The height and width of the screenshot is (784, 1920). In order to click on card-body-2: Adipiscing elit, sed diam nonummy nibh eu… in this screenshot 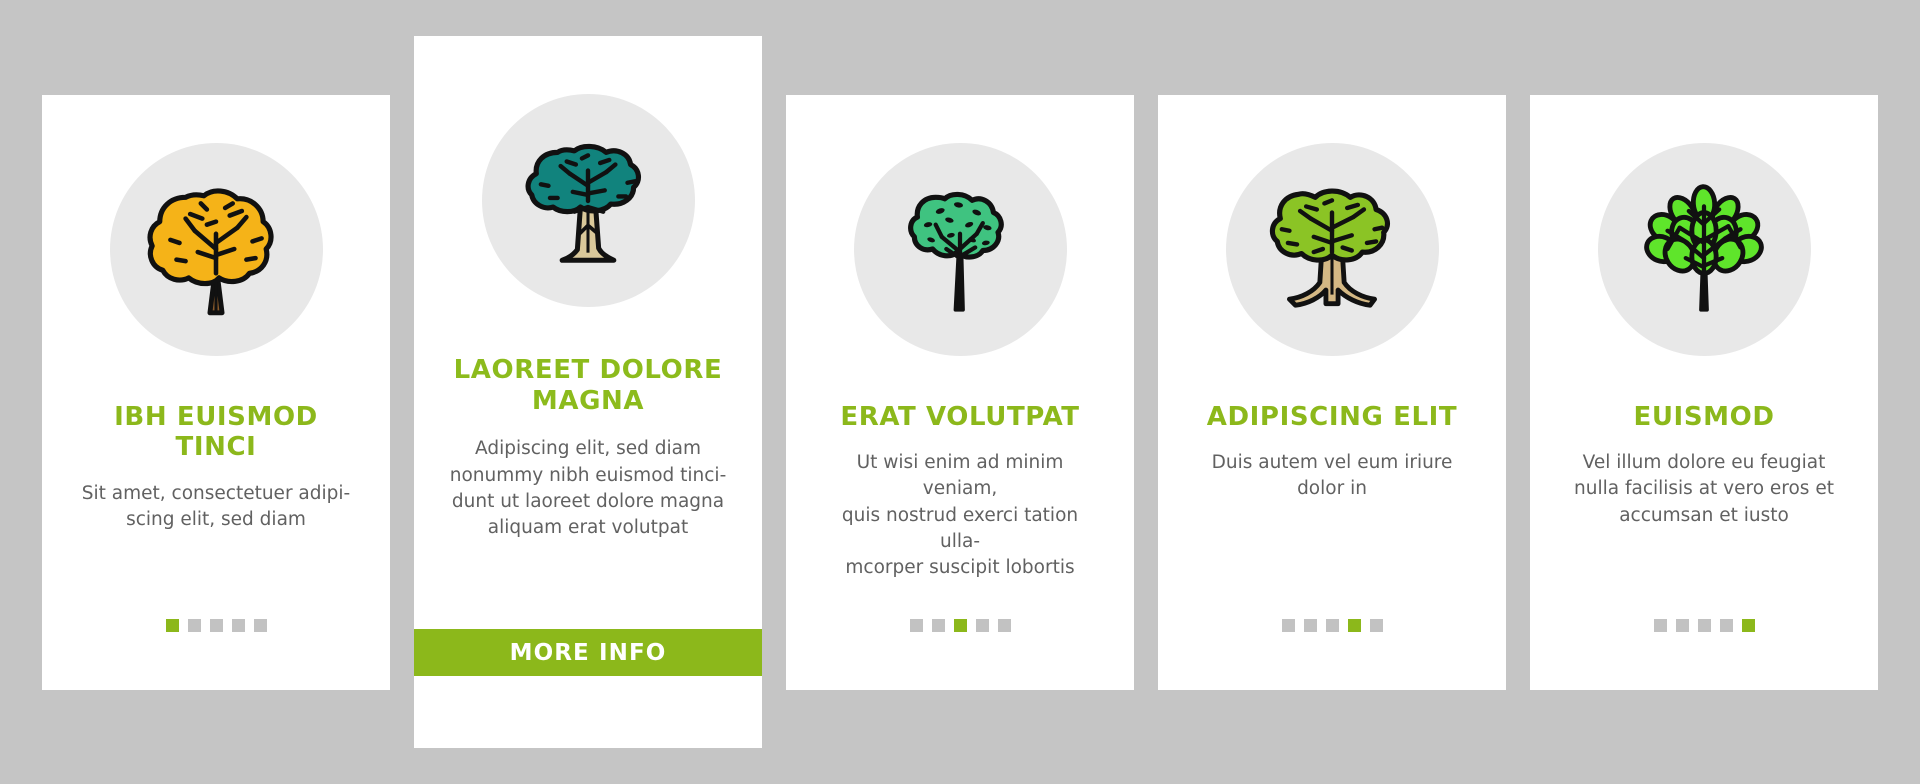, I will do `click(588, 488)`.